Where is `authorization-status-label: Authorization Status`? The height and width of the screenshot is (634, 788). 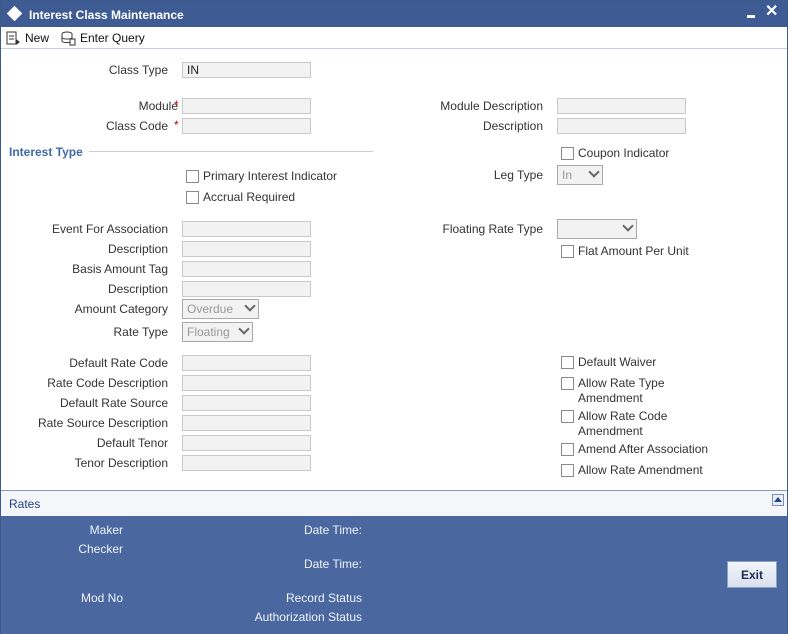 authorization-status-label: Authorization Status is located at coordinates (308, 617).